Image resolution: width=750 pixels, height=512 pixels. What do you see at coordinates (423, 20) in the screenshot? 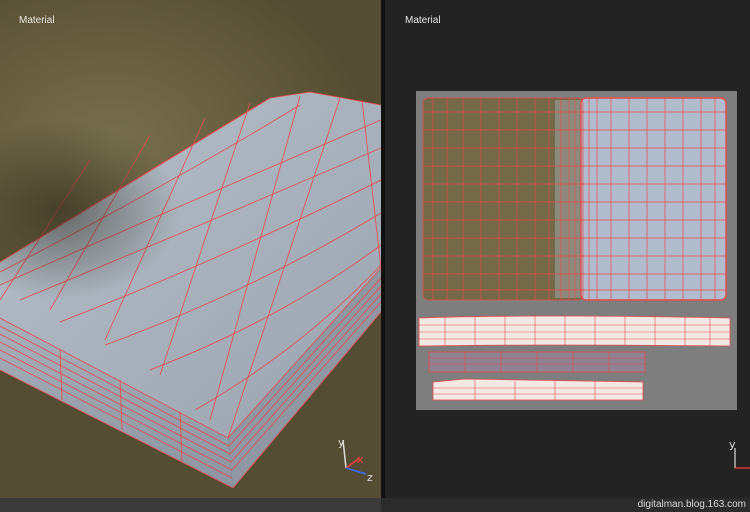
I see `viewport-label-right: Material` at bounding box center [423, 20].